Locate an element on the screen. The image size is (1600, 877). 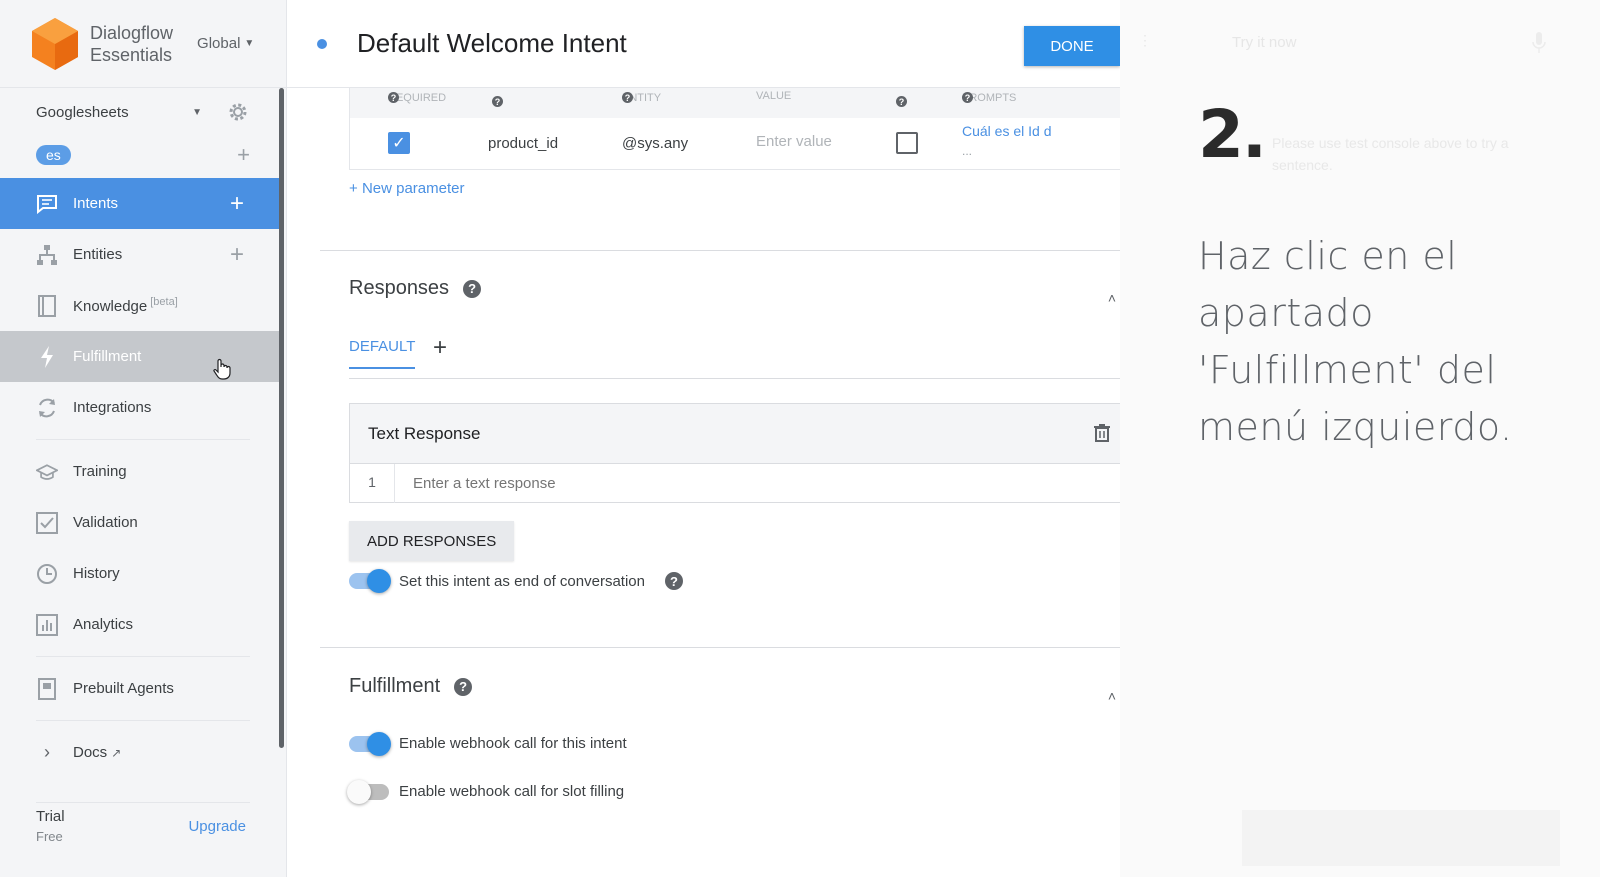
agent-name: Googlesheets is located at coordinates (82, 112).